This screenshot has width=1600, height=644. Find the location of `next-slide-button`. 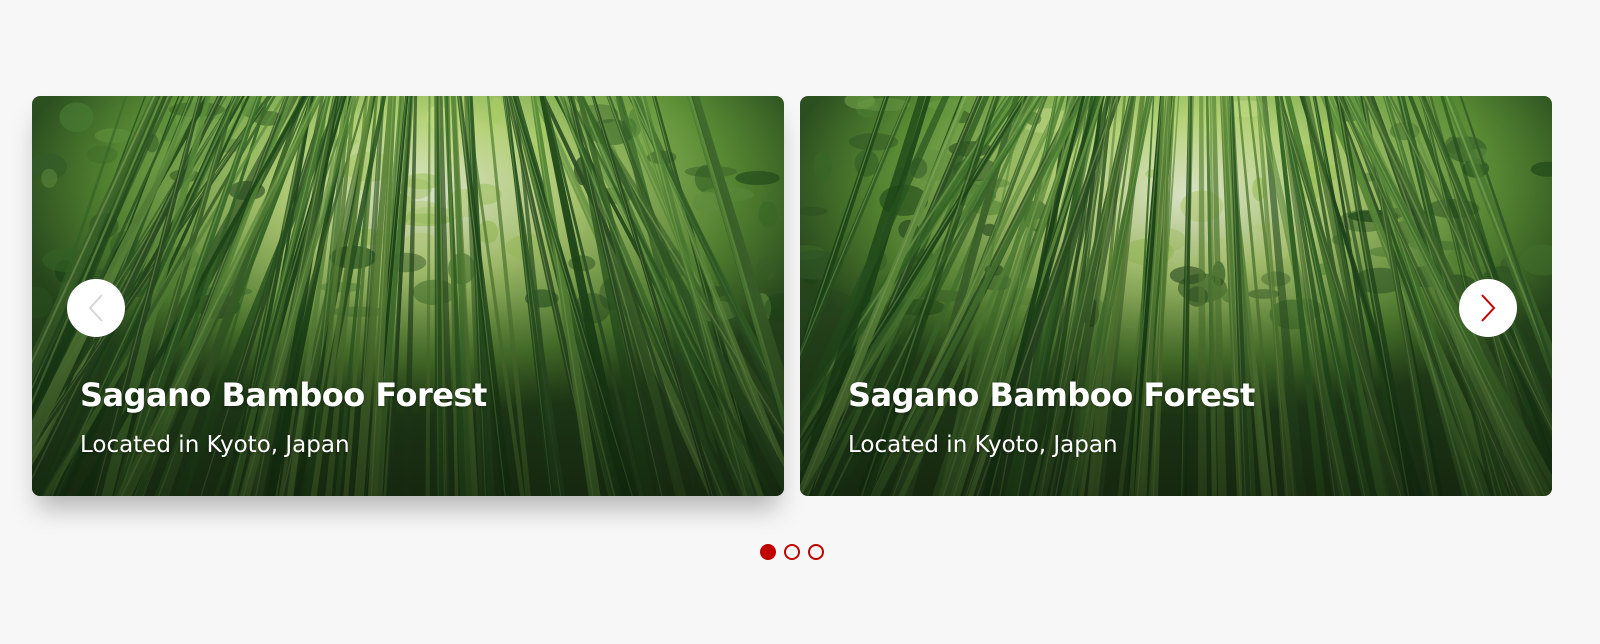

next-slide-button is located at coordinates (1488, 308).